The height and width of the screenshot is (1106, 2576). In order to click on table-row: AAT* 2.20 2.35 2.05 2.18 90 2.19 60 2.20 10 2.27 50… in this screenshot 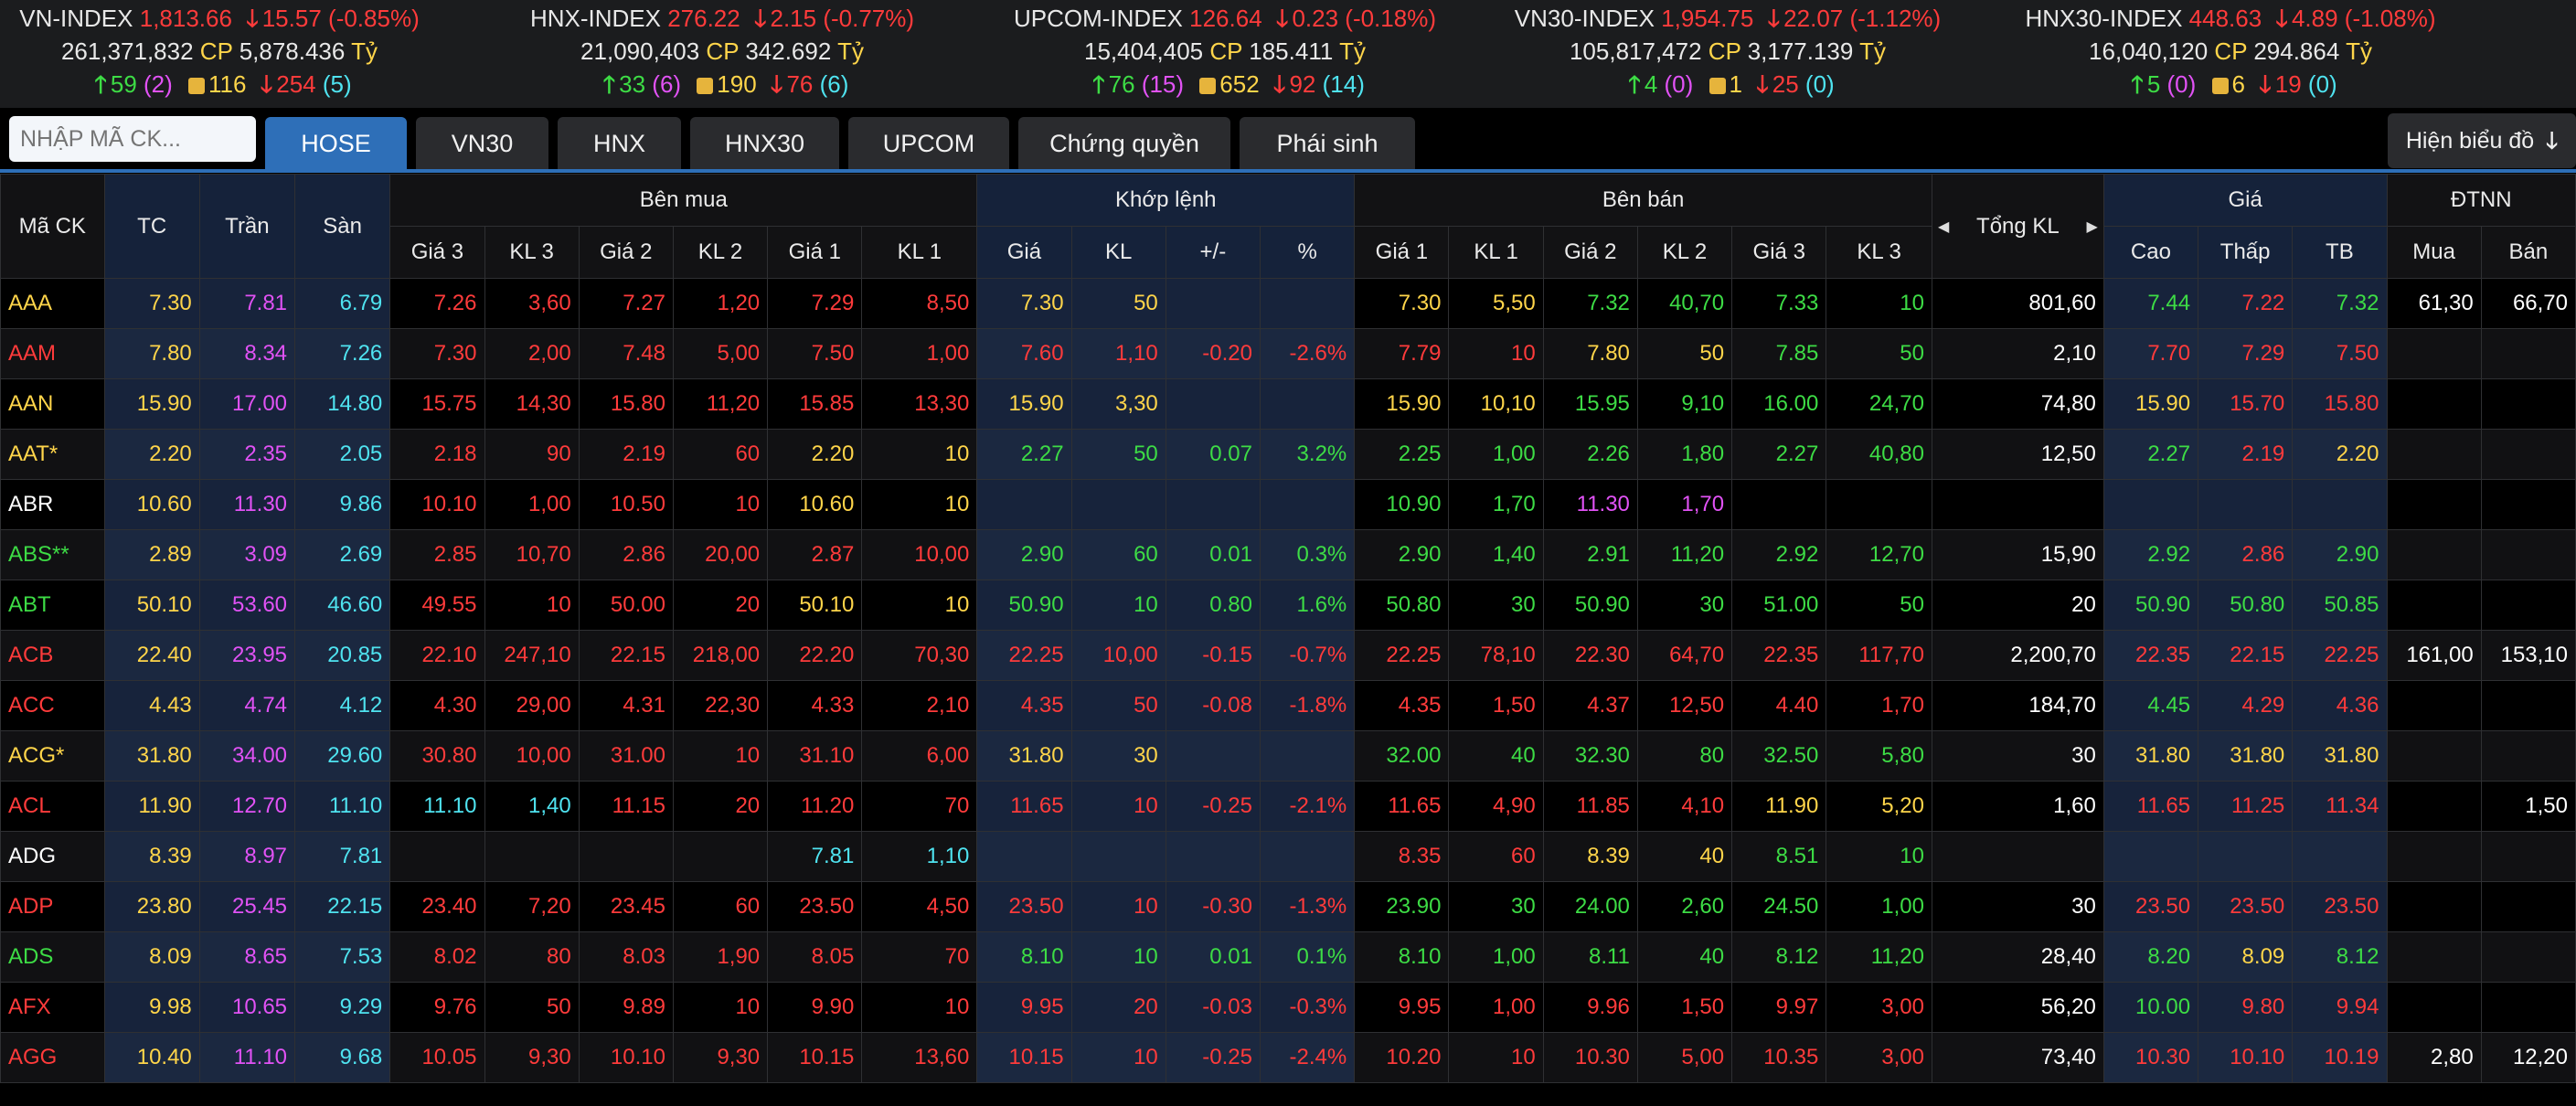, I will do `click(1288, 454)`.